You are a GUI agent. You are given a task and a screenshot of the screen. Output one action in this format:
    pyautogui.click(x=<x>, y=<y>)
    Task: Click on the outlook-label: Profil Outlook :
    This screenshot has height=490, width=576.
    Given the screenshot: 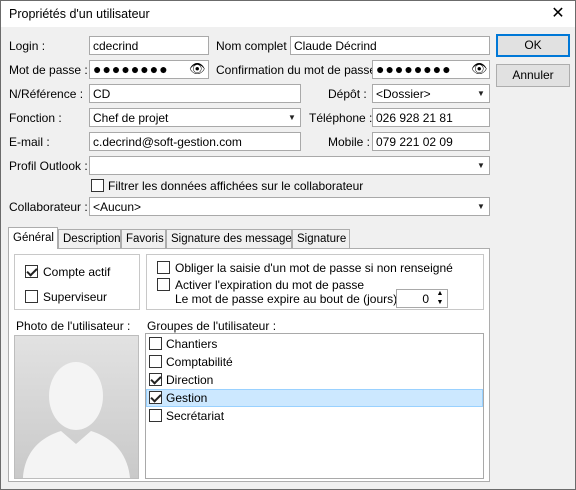 What is the action you would take?
    pyautogui.click(x=48, y=166)
    